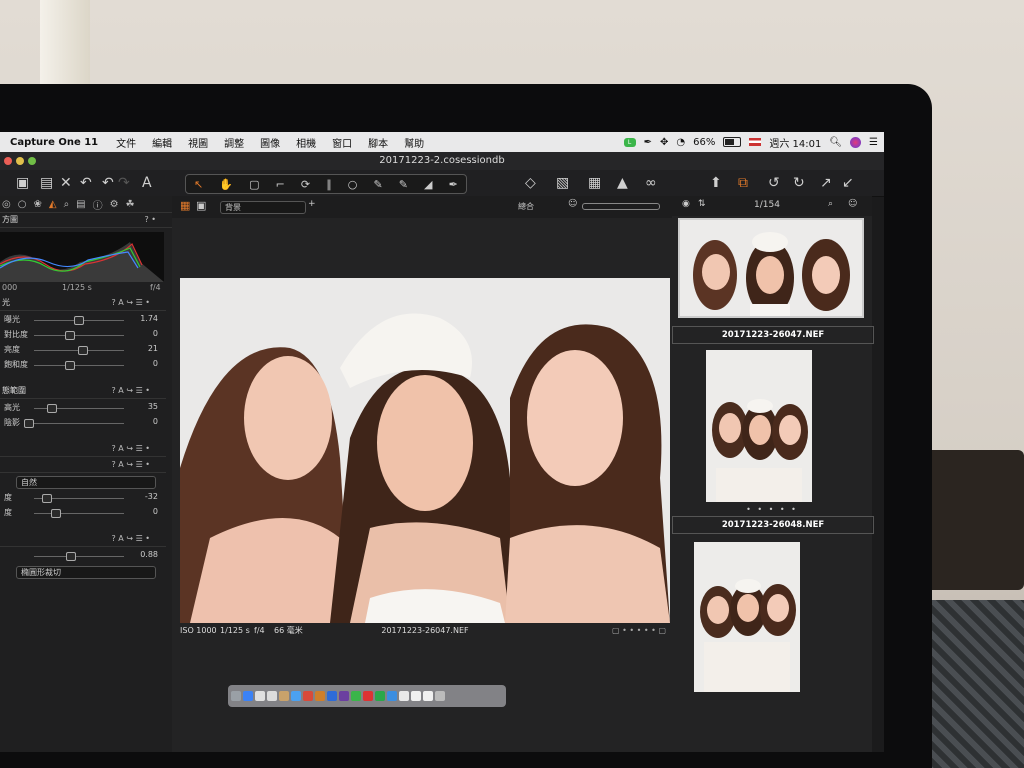  I want to click on wifi-icon: ◔, so click(680, 142).